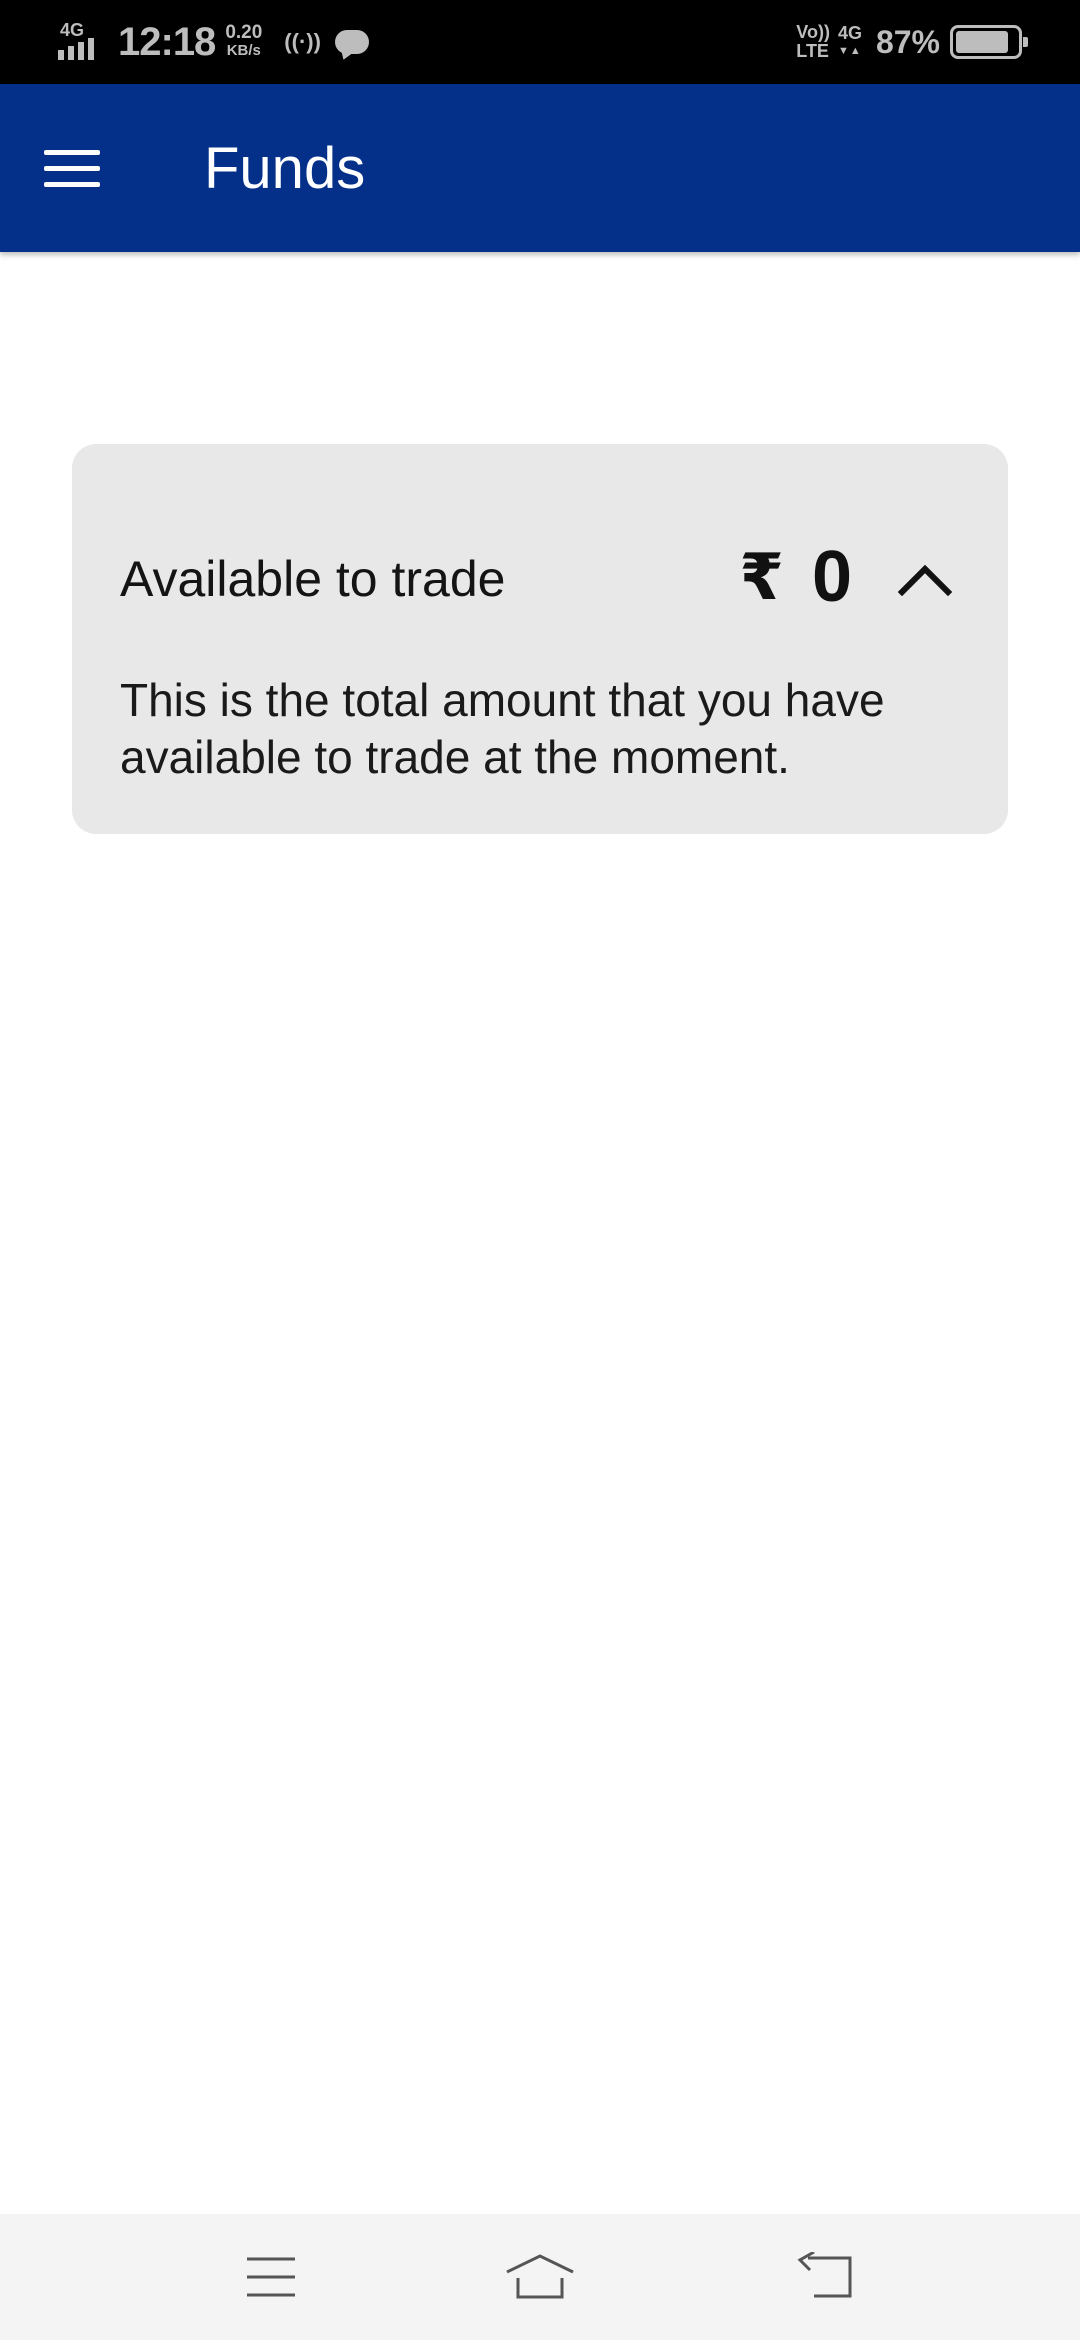 The width and height of the screenshot is (1080, 2340). I want to click on hotspot-icon: ((·)), so click(302, 41).